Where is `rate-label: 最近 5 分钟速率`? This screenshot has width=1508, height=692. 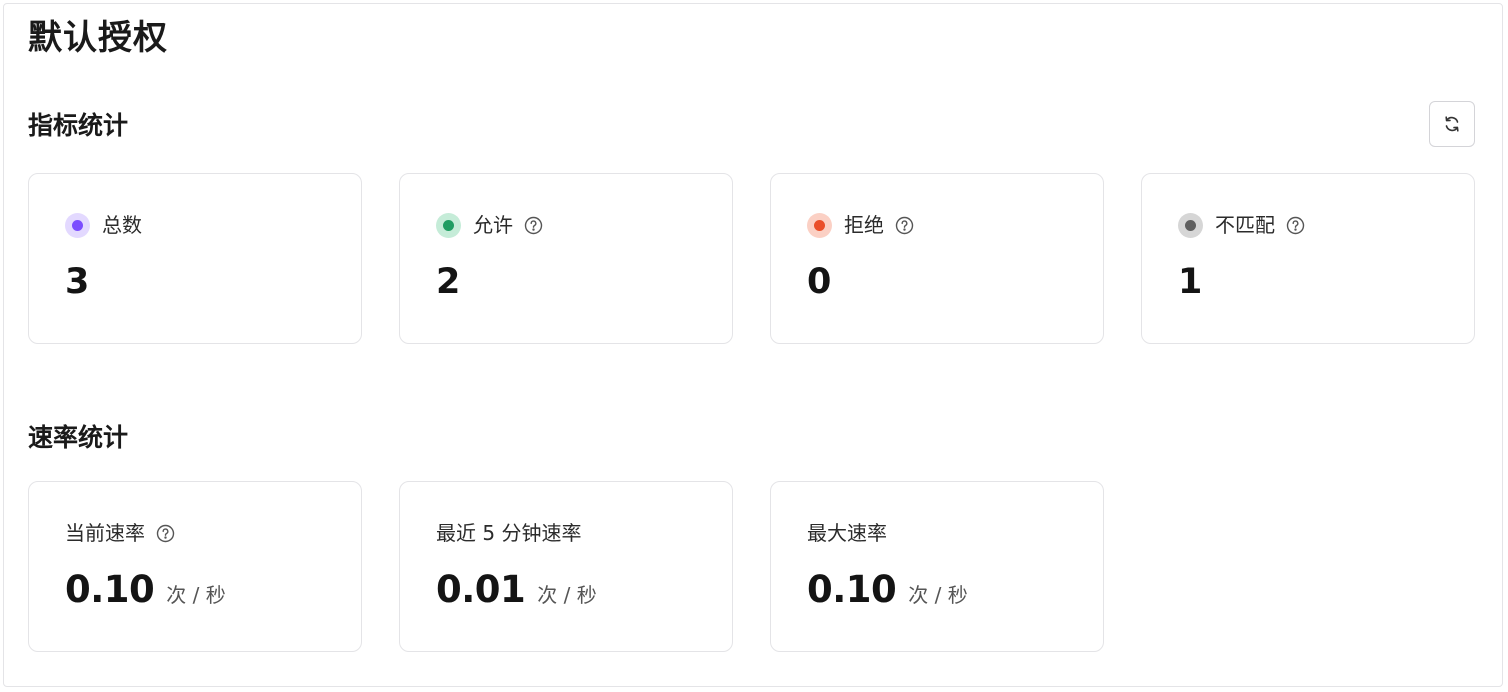 rate-label: 最近 5 分钟速率 is located at coordinates (509, 533).